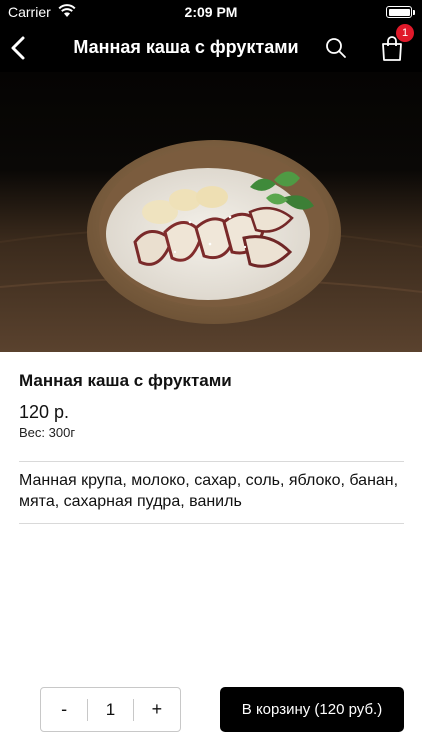  What do you see at coordinates (19, 48) in the screenshot?
I see `back-chevron-icon` at bounding box center [19, 48].